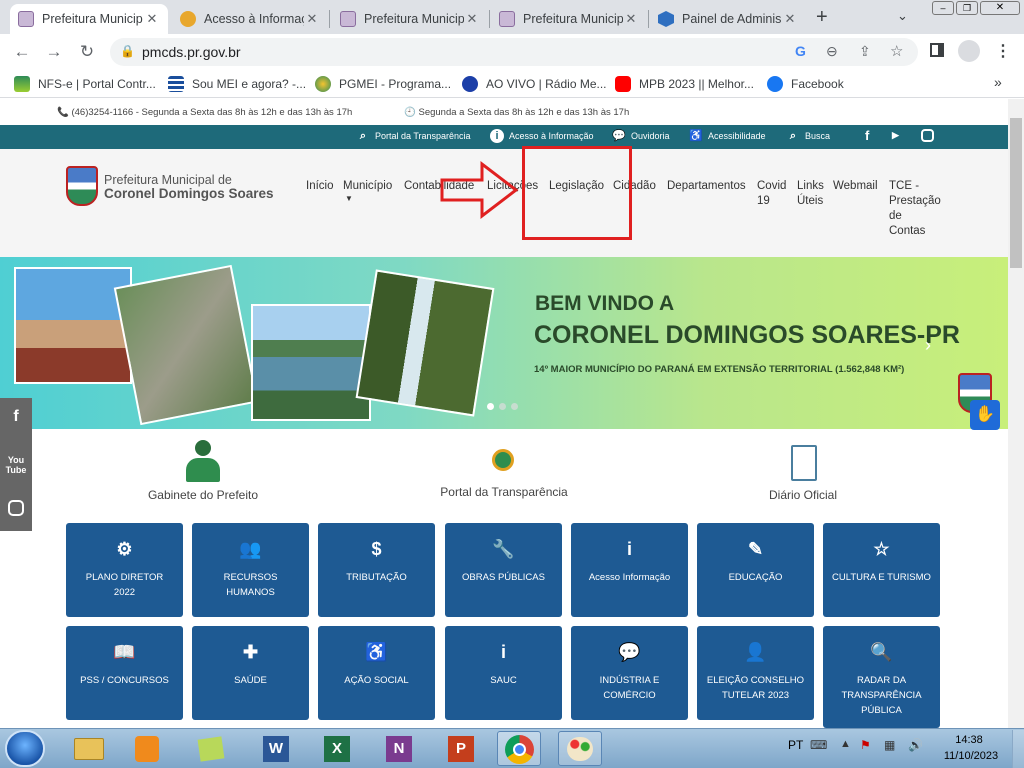  Describe the element at coordinates (810, 194) in the screenshot. I see `menu-links-uteis: Links Úteis` at that location.